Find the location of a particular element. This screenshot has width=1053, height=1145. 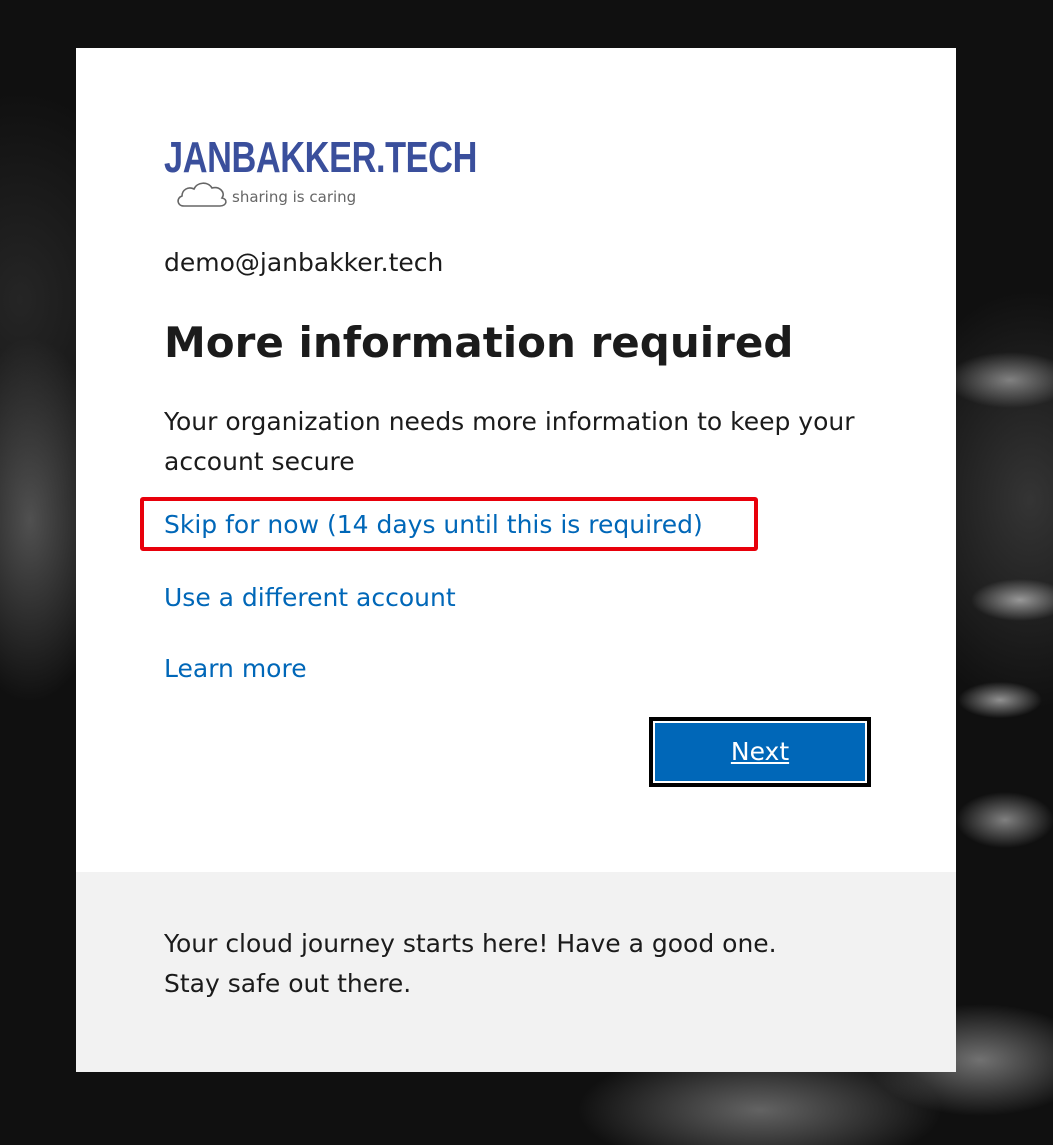

company-logo: JANBAKKER.TECH sharing is caring is located at coordinates (320, 173).